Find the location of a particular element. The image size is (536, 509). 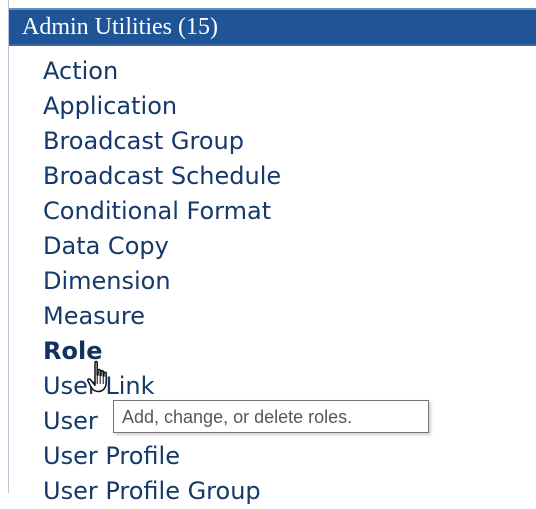

menu-item-user-profile-group: User Profile Group is located at coordinates (162, 491).